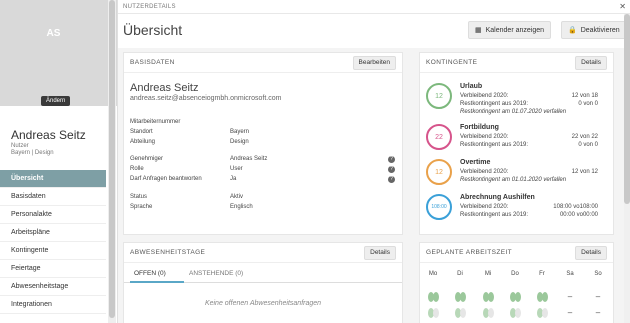  What do you see at coordinates (53, 305) in the screenshot?
I see `sidebar-item-integrationen: Integrationen` at bounding box center [53, 305].